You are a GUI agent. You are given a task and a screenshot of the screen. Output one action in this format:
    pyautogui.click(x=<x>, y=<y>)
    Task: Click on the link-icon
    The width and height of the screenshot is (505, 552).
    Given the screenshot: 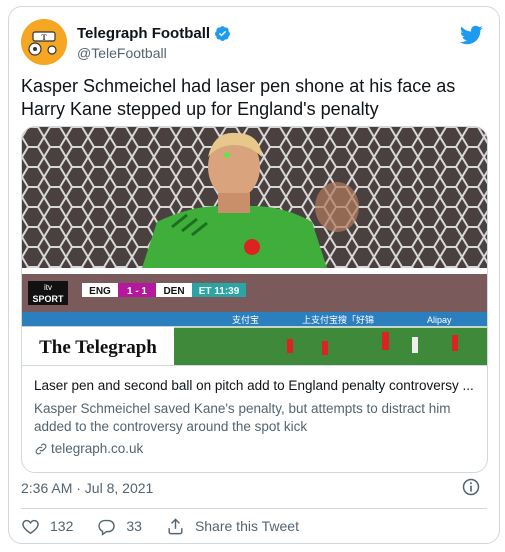 What is the action you would take?
    pyautogui.click(x=41, y=448)
    